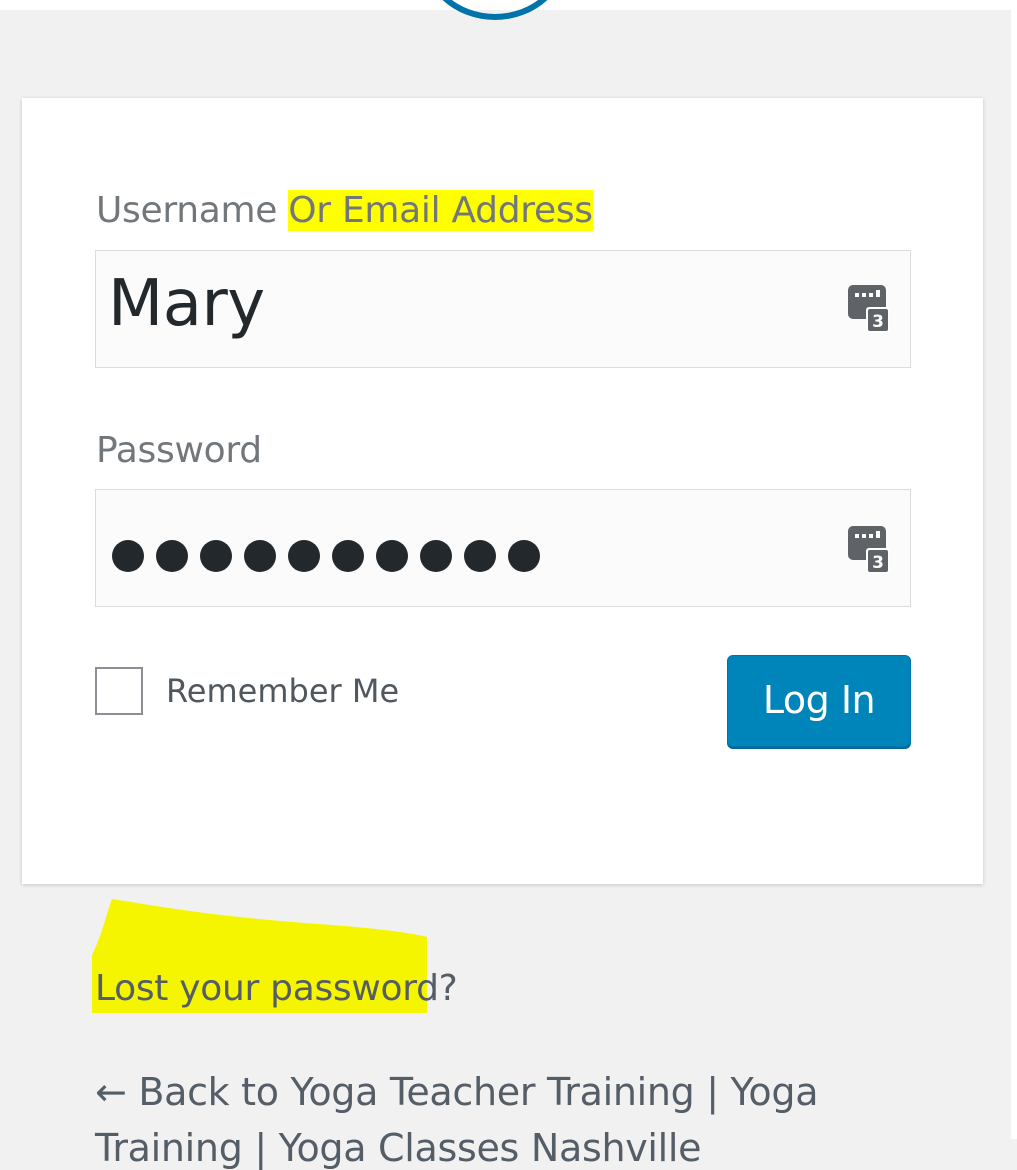 This screenshot has width=1017, height=1170. Describe the element at coordinates (186, 304) in the screenshot. I see `username-value: Mary` at that location.